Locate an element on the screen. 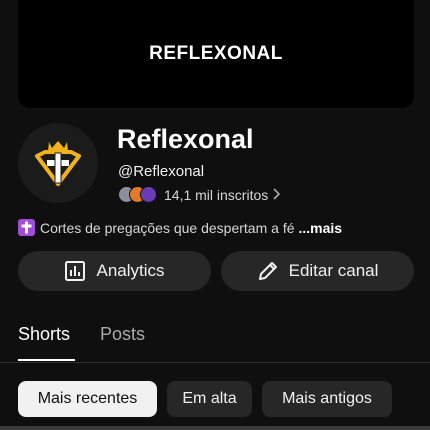 The width and height of the screenshot is (430, 430). edit-channel-button: Editar canal is located at coordinates (317, 271).